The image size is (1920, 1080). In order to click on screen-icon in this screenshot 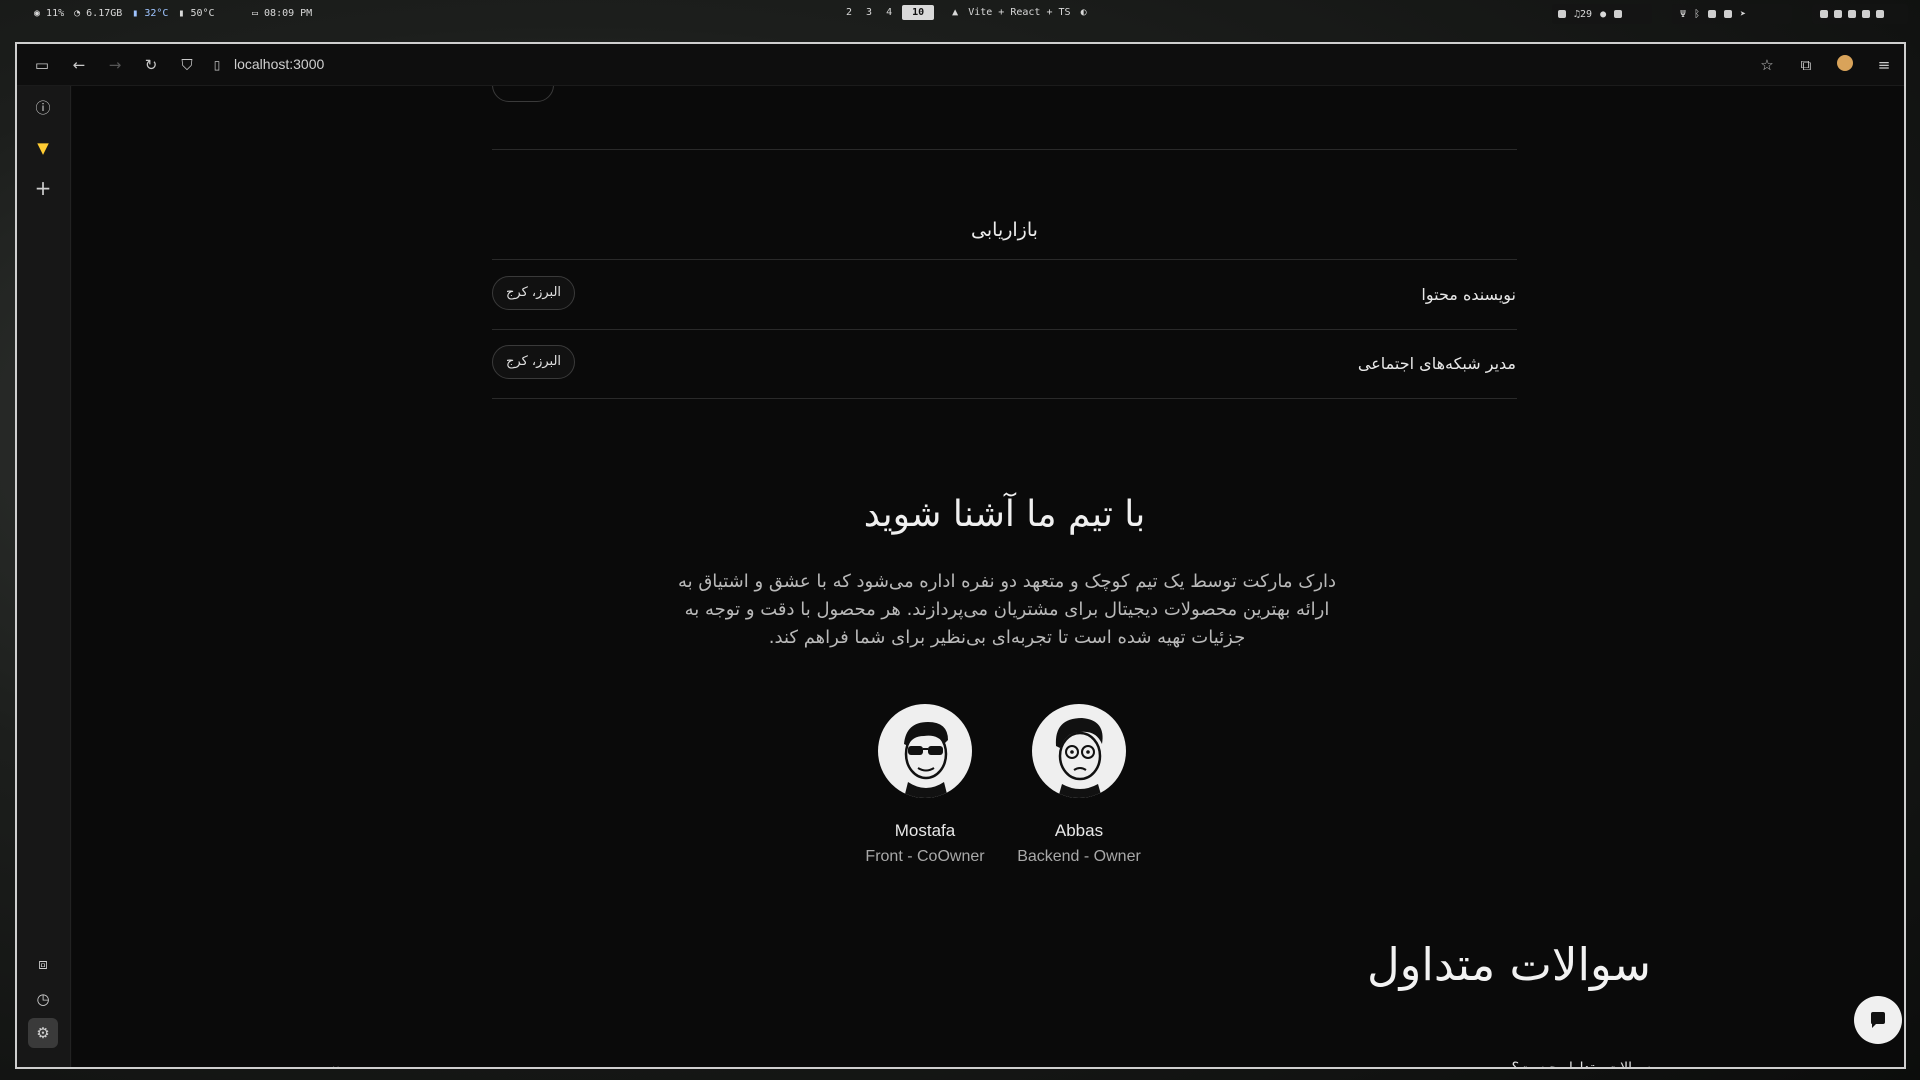, I will do `click(1562, 14)`.